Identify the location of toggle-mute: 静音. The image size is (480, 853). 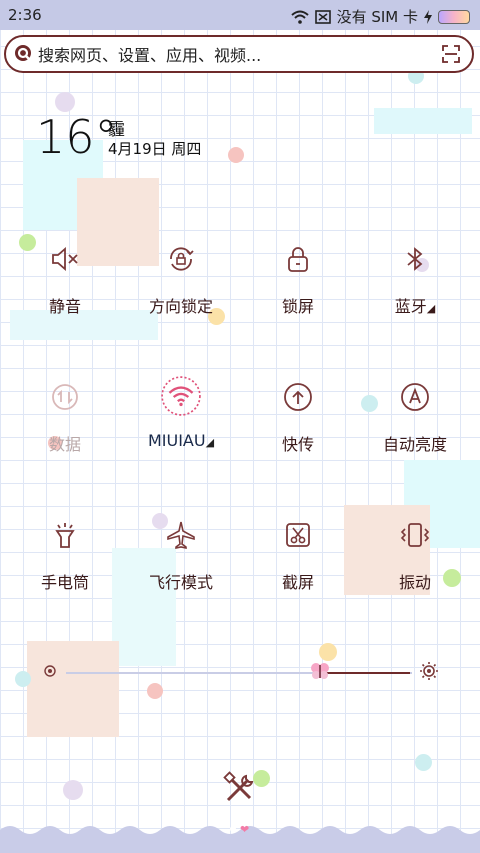
(65, 283).